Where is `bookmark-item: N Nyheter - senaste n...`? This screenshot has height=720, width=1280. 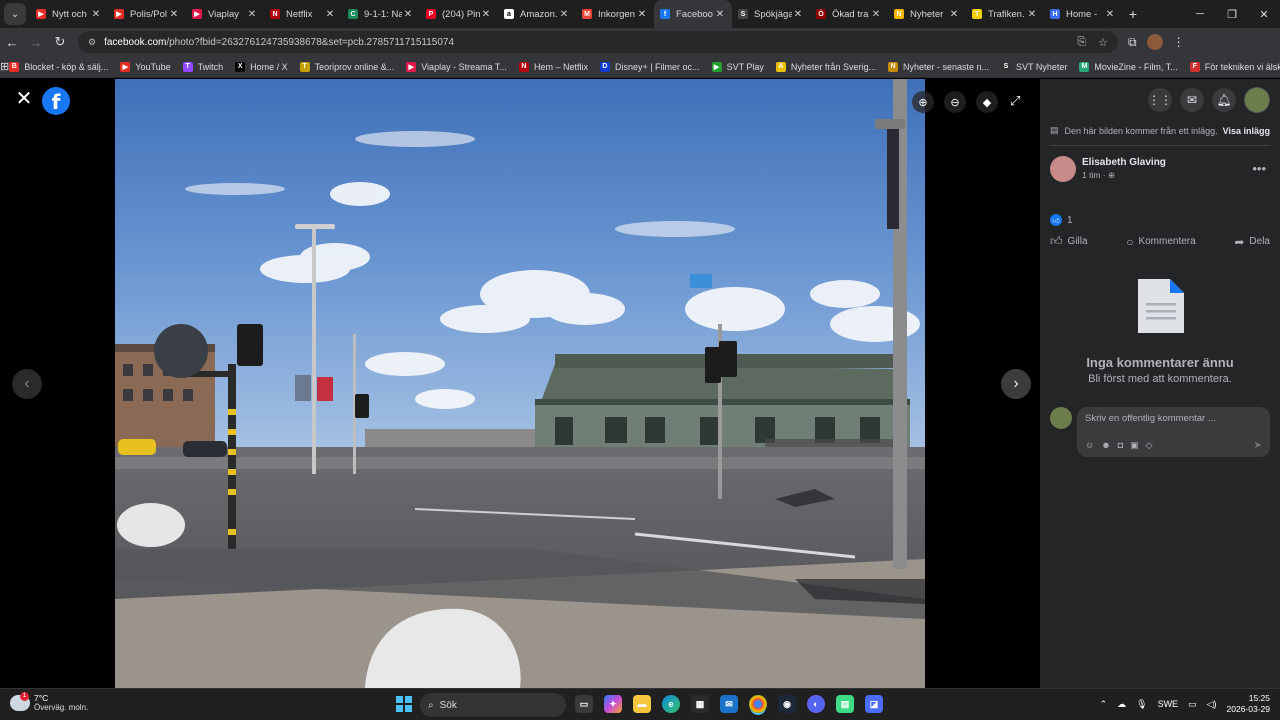 bookmark-item: N Nyheter - senaste n... is located at coordinates (938, 66).